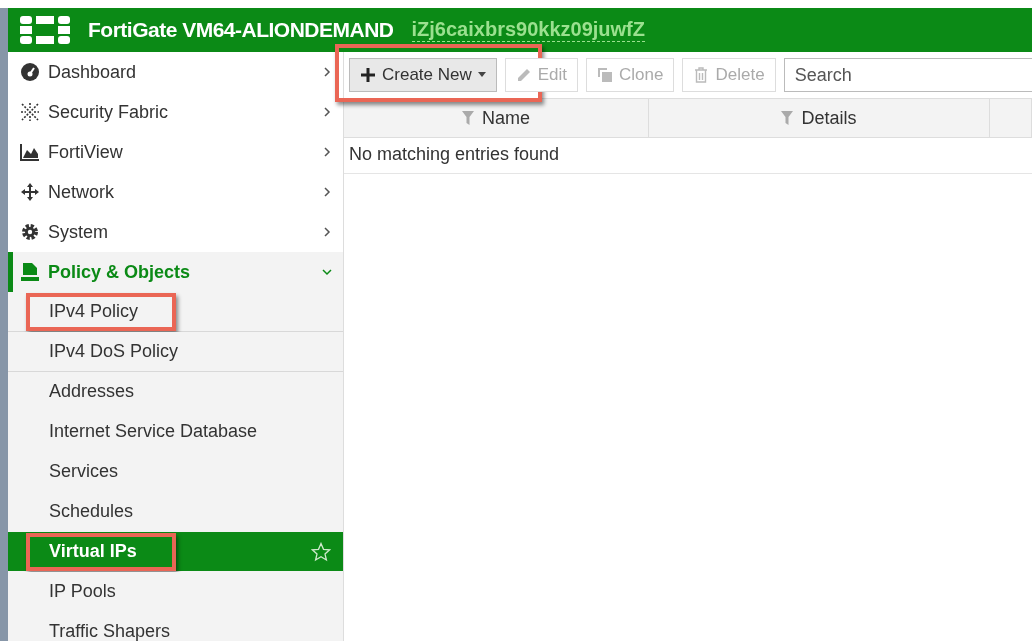 The height and width of the screenshot is (641, 1032). What do you see at coordinates (175, 472) in the screenshot?
I see `sidebar-subitem: Services` at bounding box center [175, 472].